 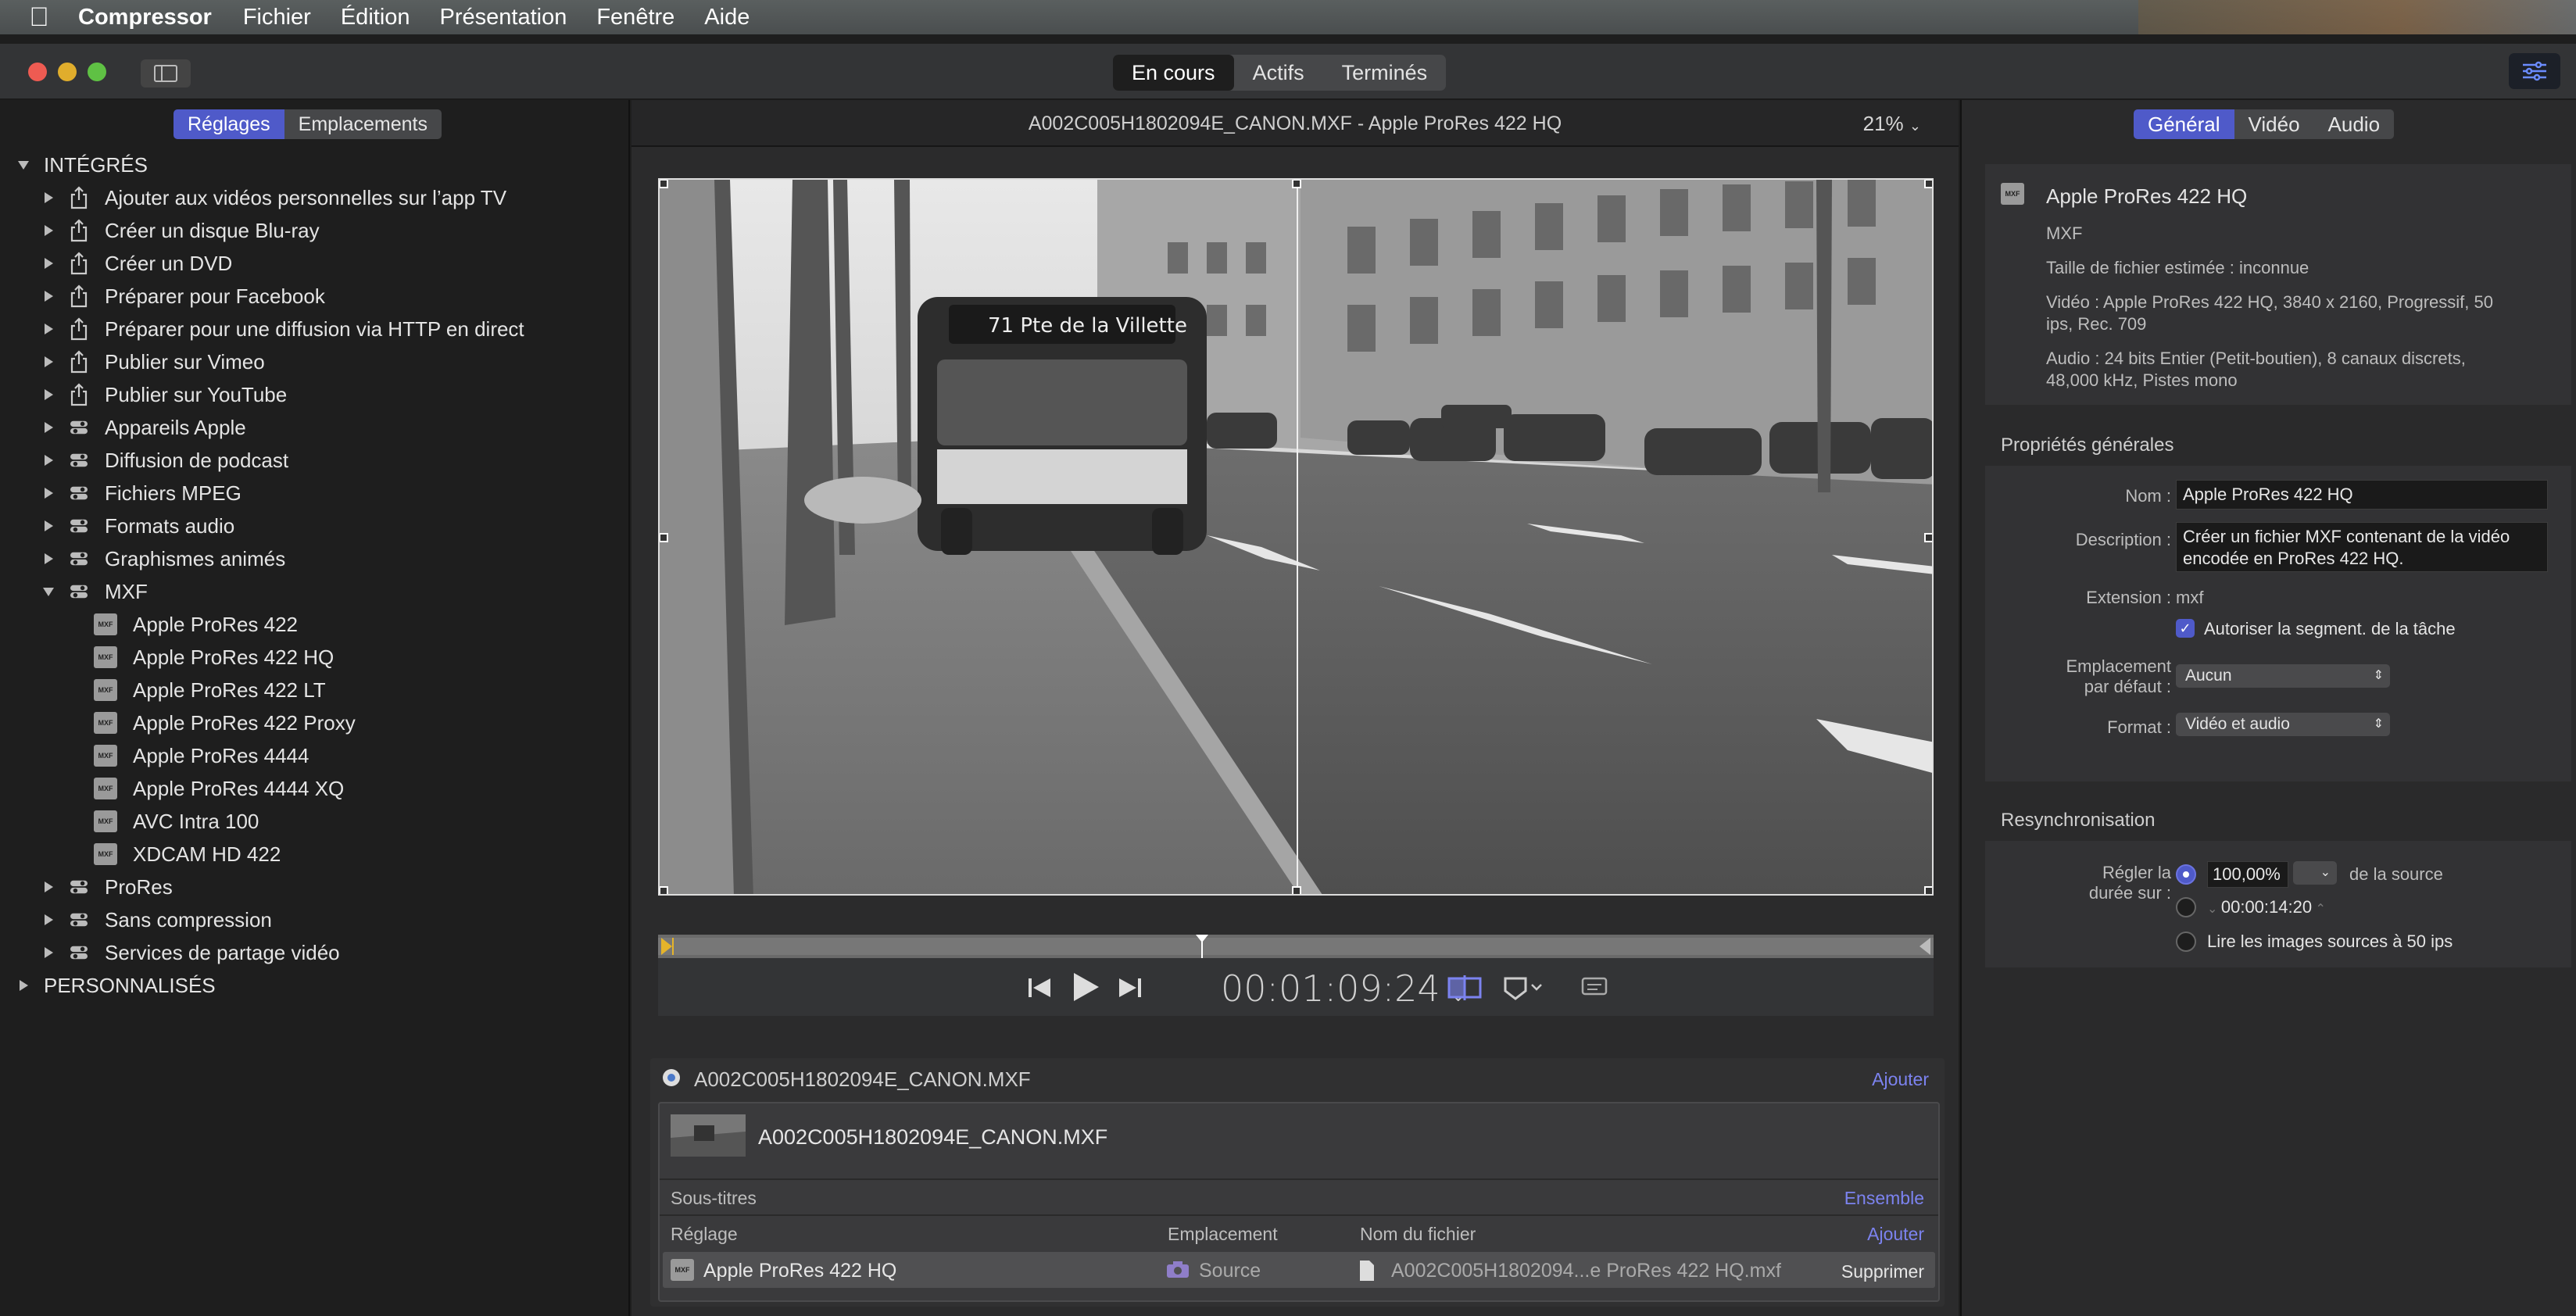 What do you see at coordinates (1173, 73) in the screenshot?
I see `tab-en-cours: En cours` at bounding box center [1173, 73].